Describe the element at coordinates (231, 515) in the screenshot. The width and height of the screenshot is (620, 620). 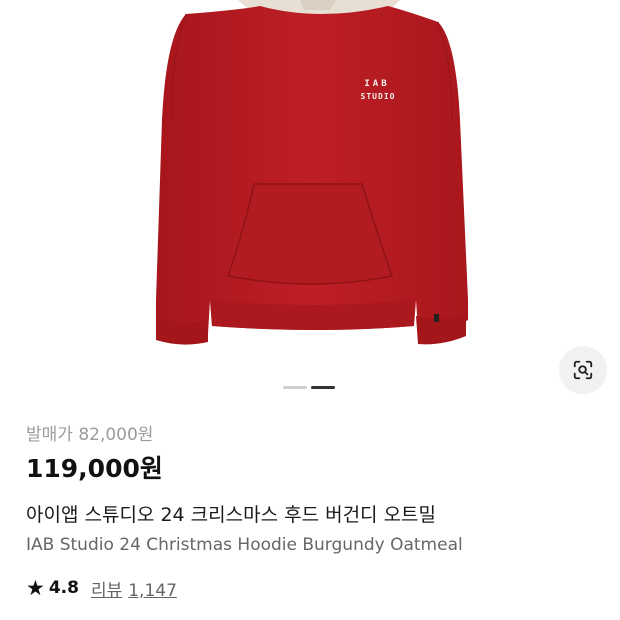
I see `product-title-korean: 아이앱 스튜디오 24 크리스마스 후드 버건디 오트밀` at that location.